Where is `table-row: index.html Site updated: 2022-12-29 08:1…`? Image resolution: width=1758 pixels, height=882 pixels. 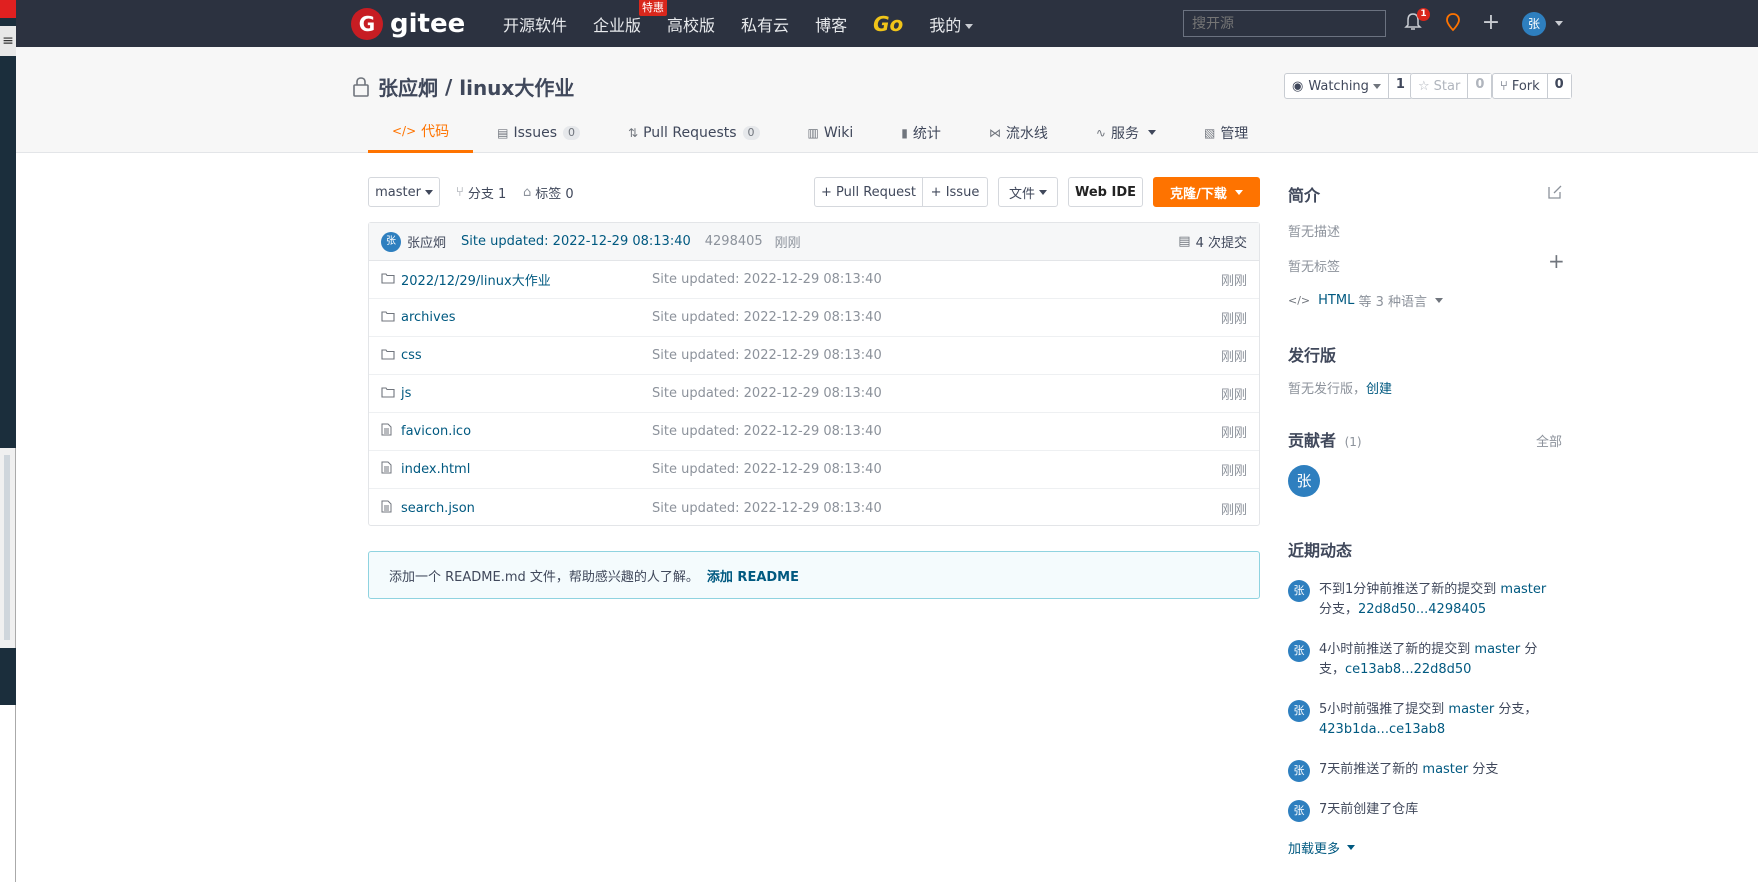 table-row: index.html Site updated: 2022-12-29 08:1… is located at coordinates (814, 470).